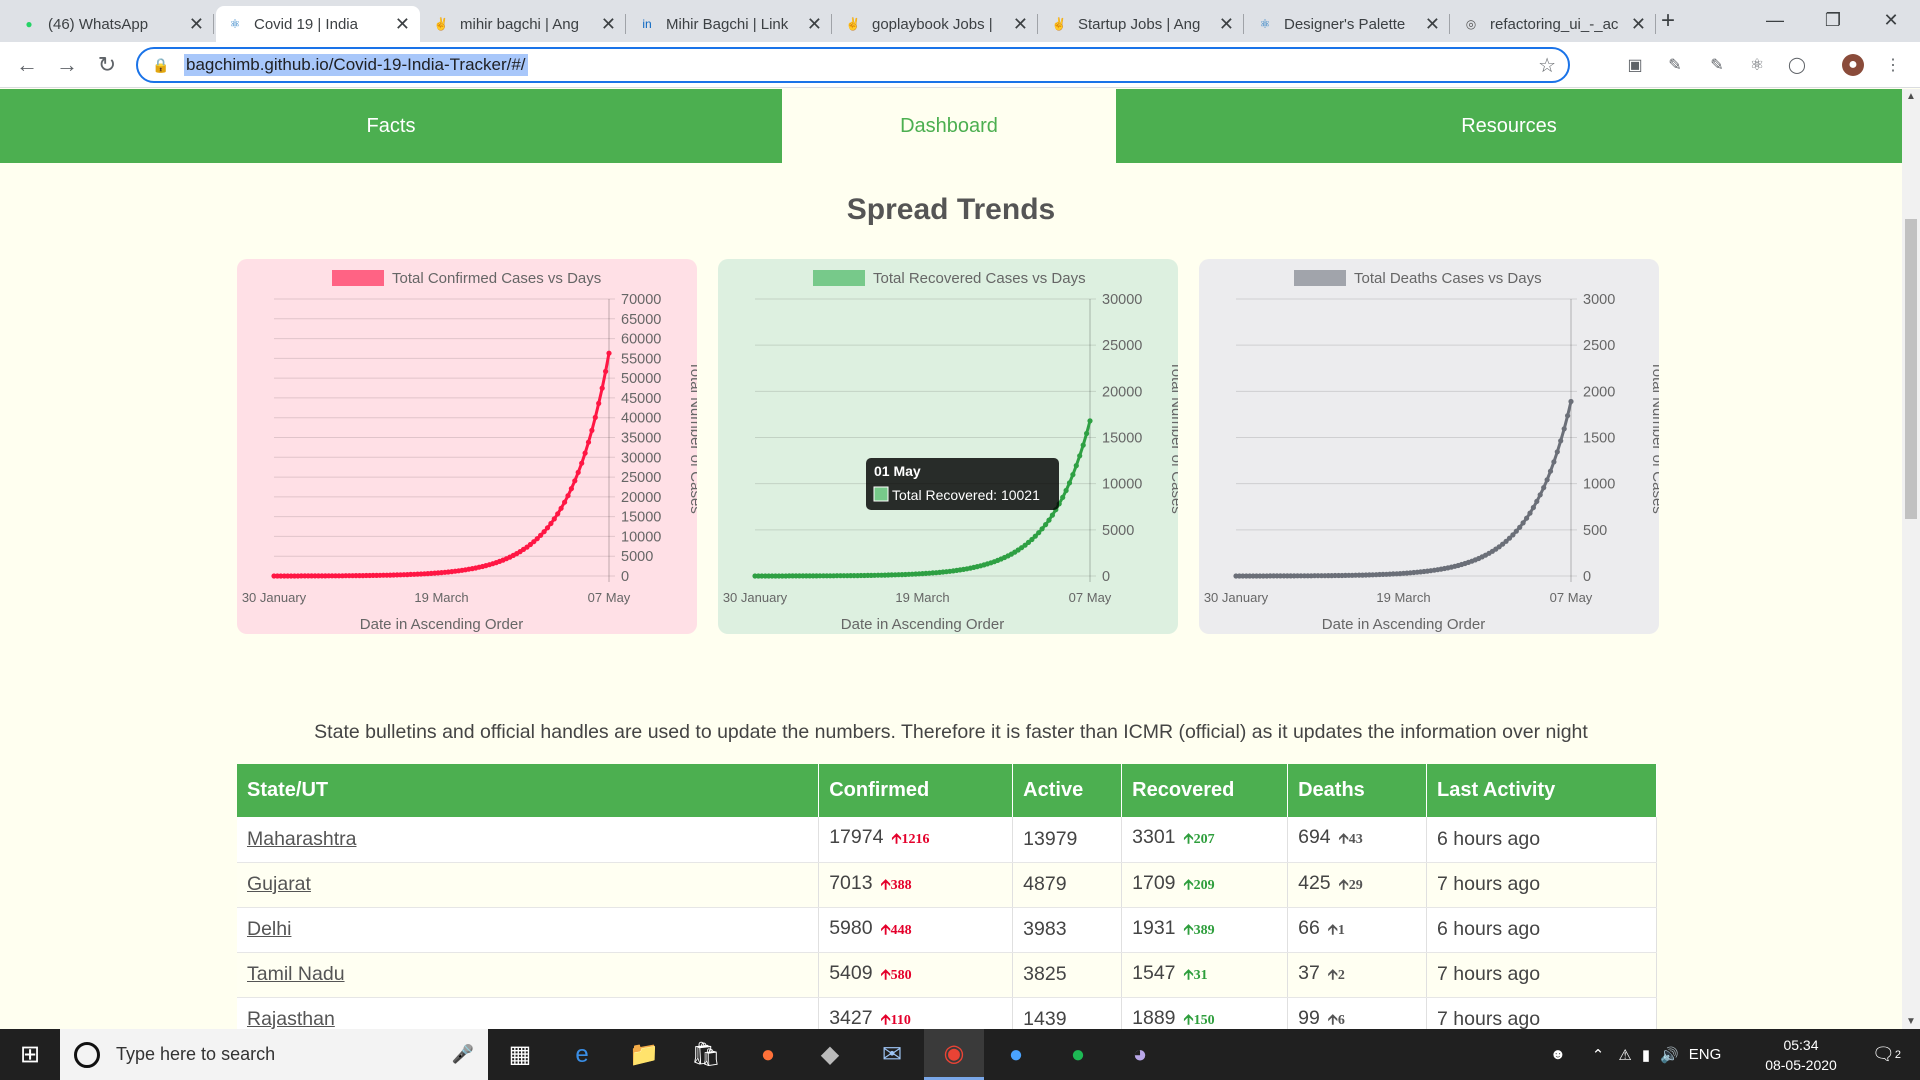 The width and height of the screenshot is (1920, 1080). What do you see at coordinates (1757, 65) in the screenshot?
I see `react-devtools-icon: ⚛` at bounding box center [1757, 65].